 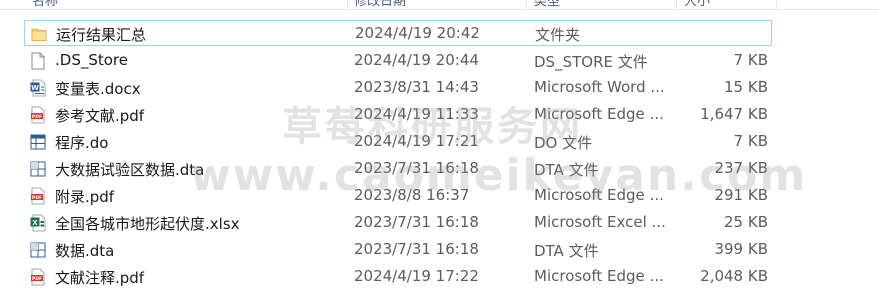 I want to click on file-name: 变量表.docx, so click(x=98, y=88).